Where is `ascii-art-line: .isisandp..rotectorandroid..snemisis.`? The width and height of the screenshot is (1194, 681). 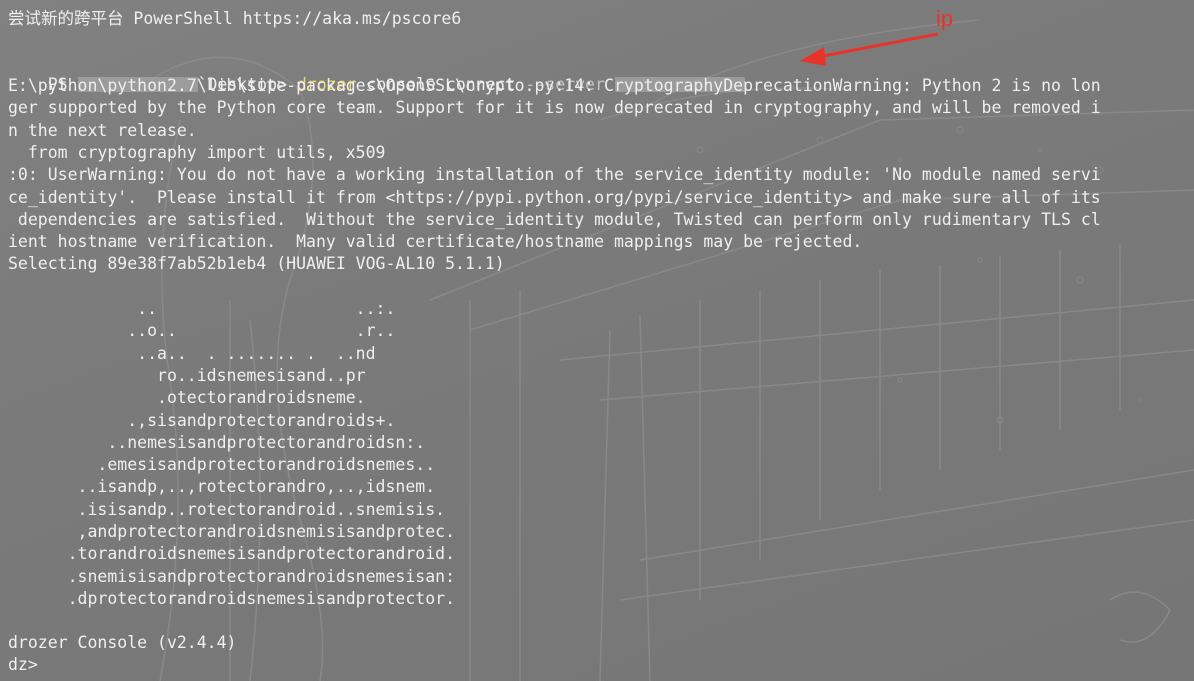 ascii-art-line: .isisandp..rotectorandroid..snemisis. is located at coordinates (227, 509).